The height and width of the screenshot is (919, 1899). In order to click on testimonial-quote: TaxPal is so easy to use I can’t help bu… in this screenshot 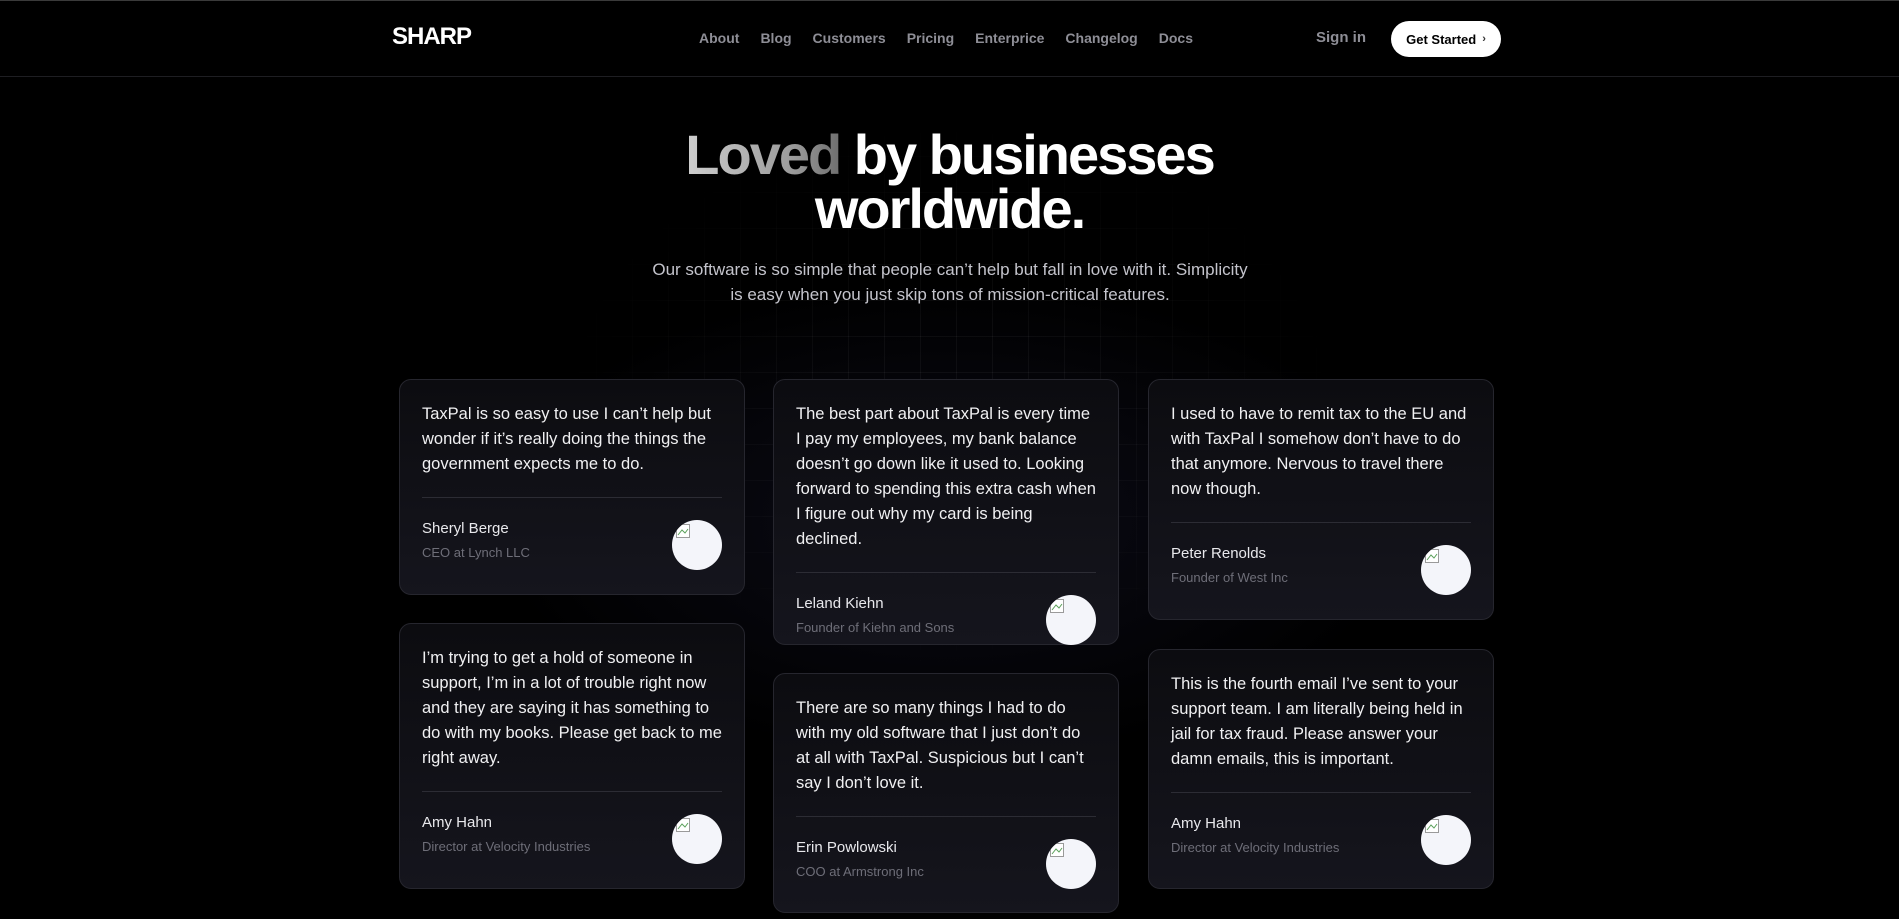, I will do `click(566, 439)`.